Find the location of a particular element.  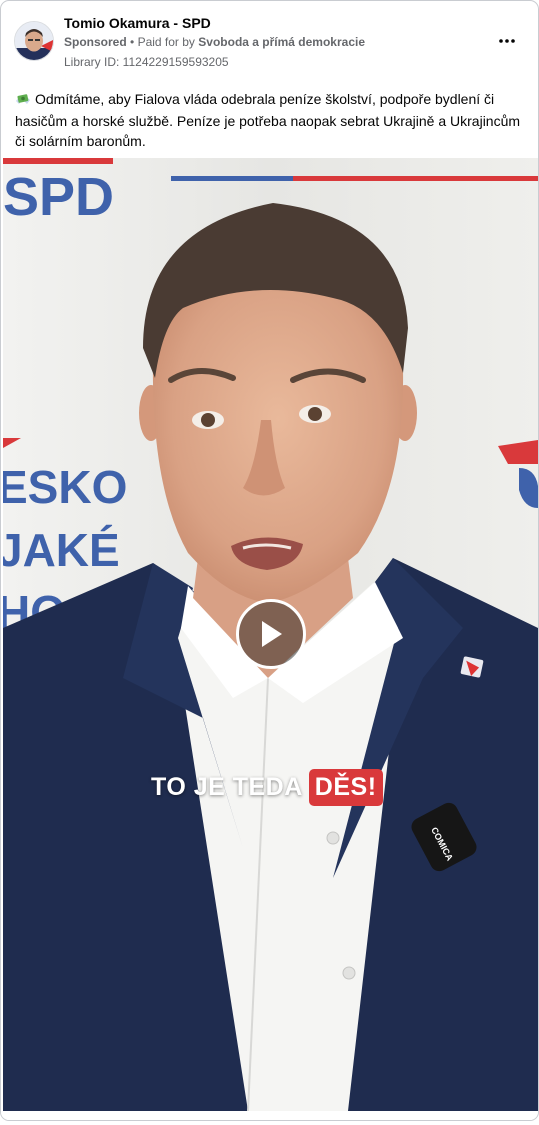

page-avatar is located at coordinates (34, 41).